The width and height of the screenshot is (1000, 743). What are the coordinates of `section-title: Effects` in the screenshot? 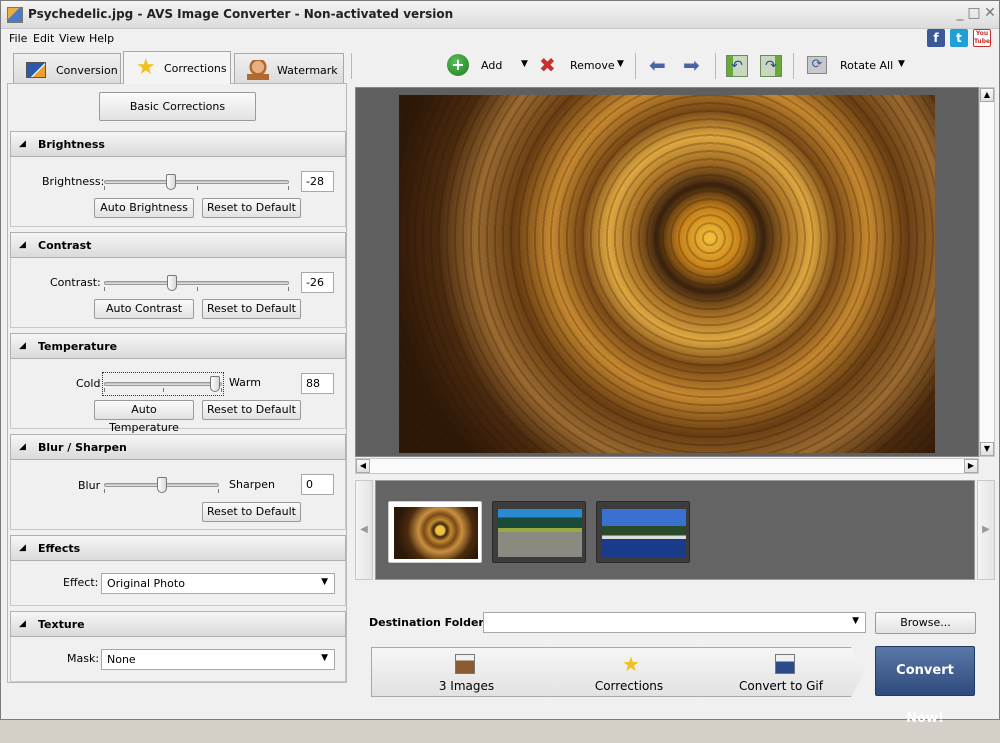 It's located at (59, 548).